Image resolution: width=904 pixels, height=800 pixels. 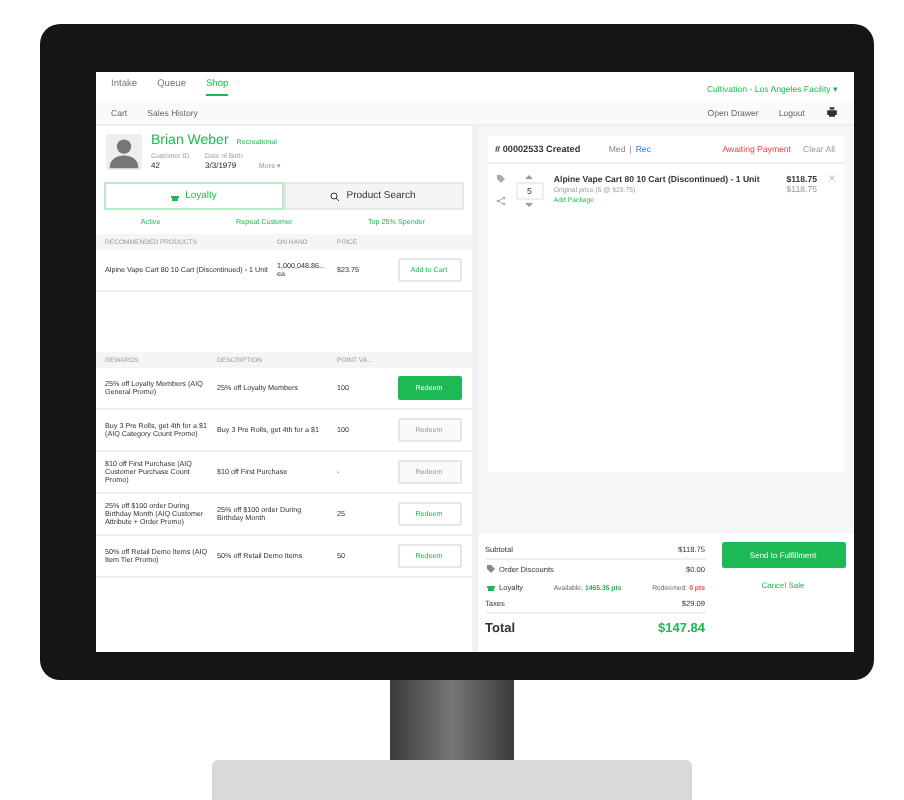 I want to click on close-icon, so click(x=831, y=178).